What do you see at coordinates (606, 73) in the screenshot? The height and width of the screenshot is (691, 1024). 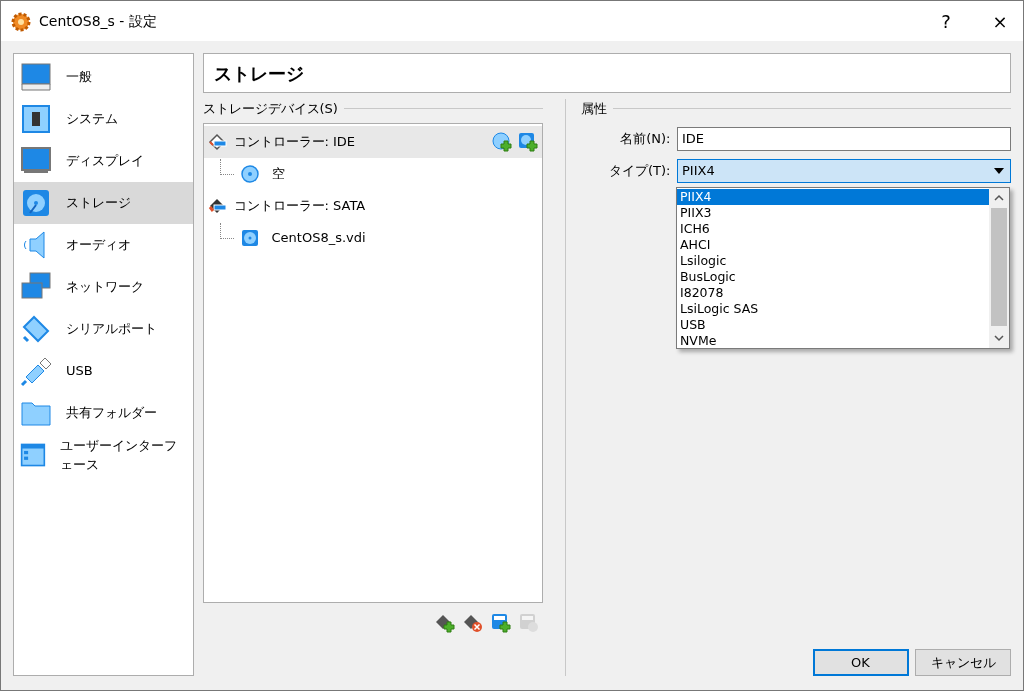 I see `page-title: ストレージ` at bounding box center [606, 73].